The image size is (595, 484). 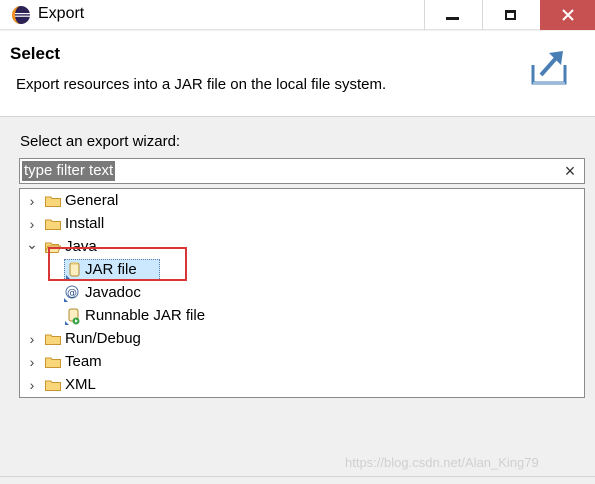 What do you see at coordinates (117, 264) in the screenshot?
I see `annotation-highlight-box` at bounding box center [117, 264].